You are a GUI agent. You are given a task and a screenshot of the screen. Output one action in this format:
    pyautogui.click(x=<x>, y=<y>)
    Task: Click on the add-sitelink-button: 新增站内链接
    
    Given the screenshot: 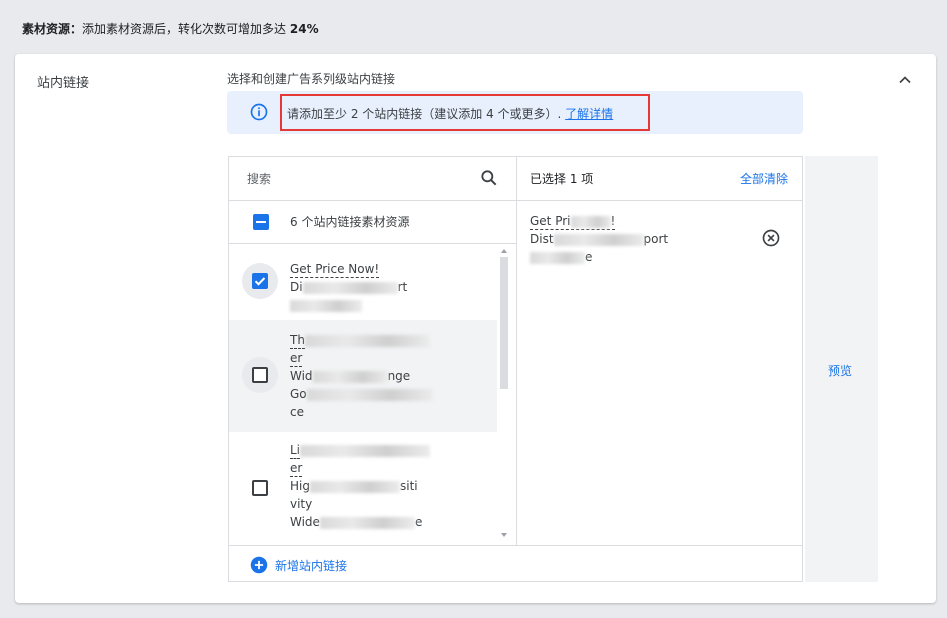 What is the action you would take?
    pyautogui.click(x=311, y=565)
    